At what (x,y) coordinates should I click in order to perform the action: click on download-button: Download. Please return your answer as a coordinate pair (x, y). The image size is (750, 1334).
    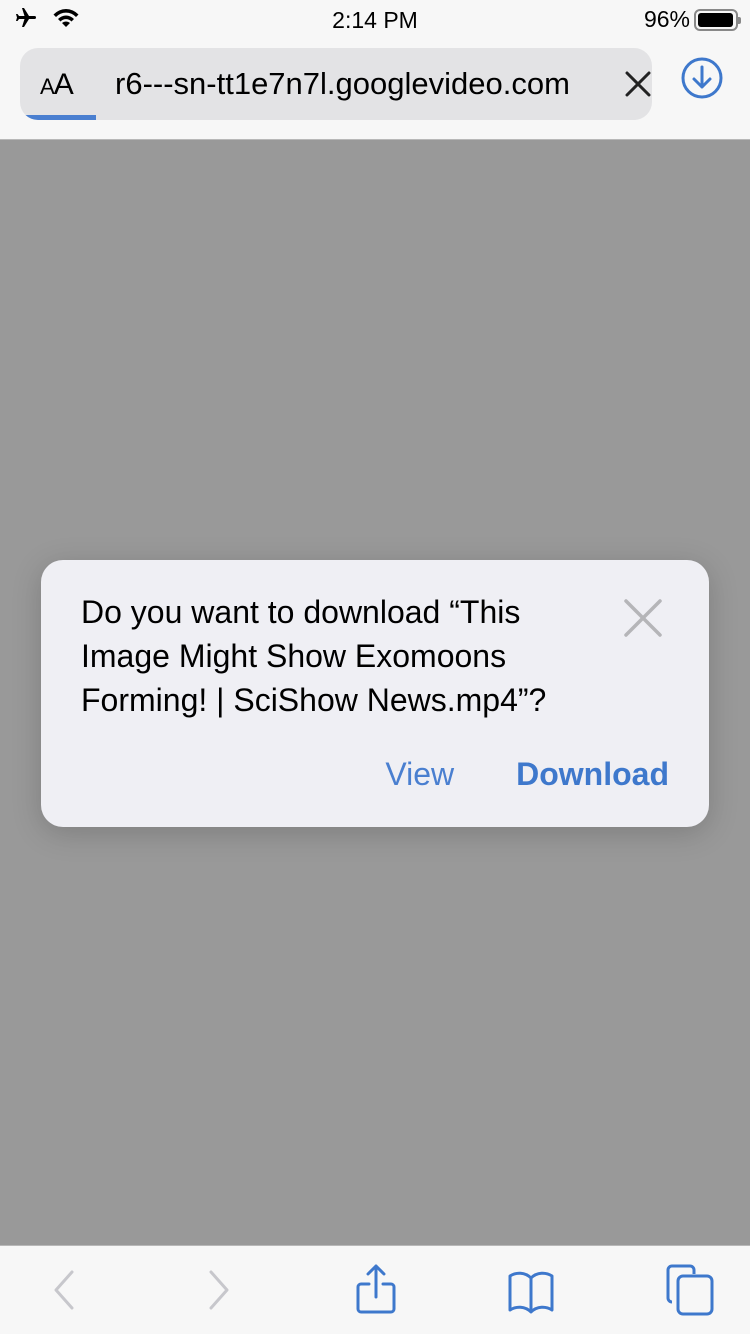
    Looking at the image, I should click on (592, 774).